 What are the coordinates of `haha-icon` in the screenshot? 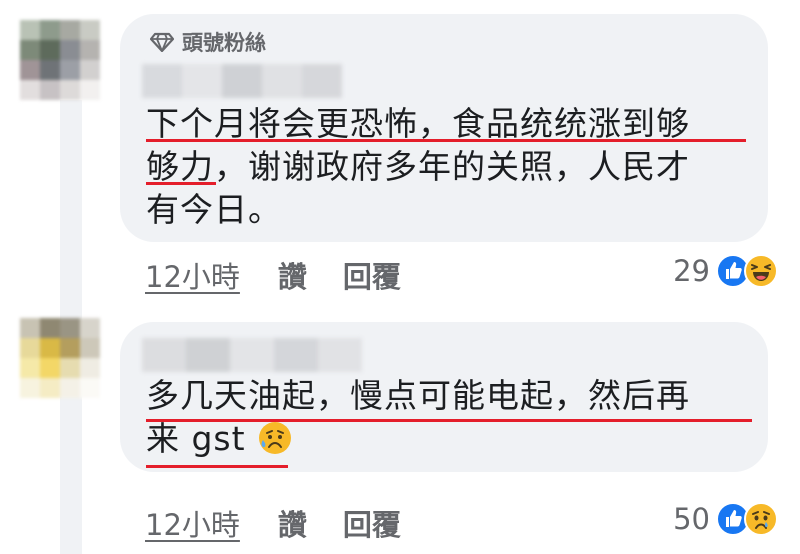 It's located at (761, 271).